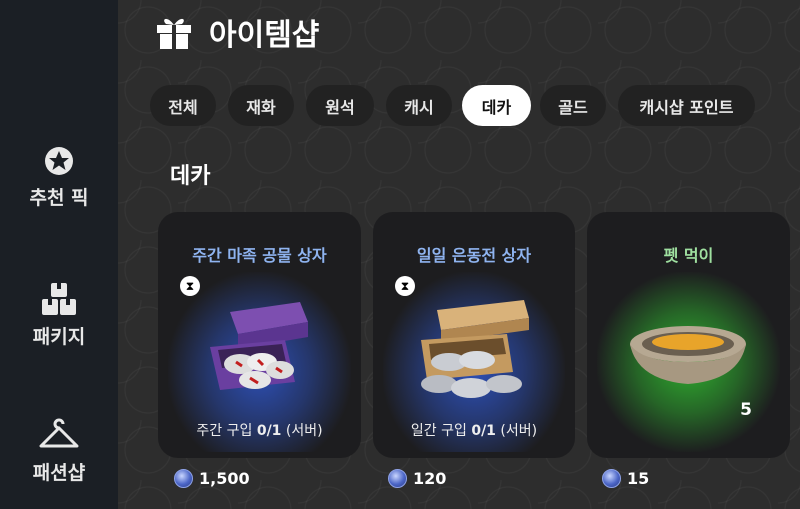 The width and height of the screenshot is (800, 509). I want to click on page-header: 아이템샵, so click(237, 32).